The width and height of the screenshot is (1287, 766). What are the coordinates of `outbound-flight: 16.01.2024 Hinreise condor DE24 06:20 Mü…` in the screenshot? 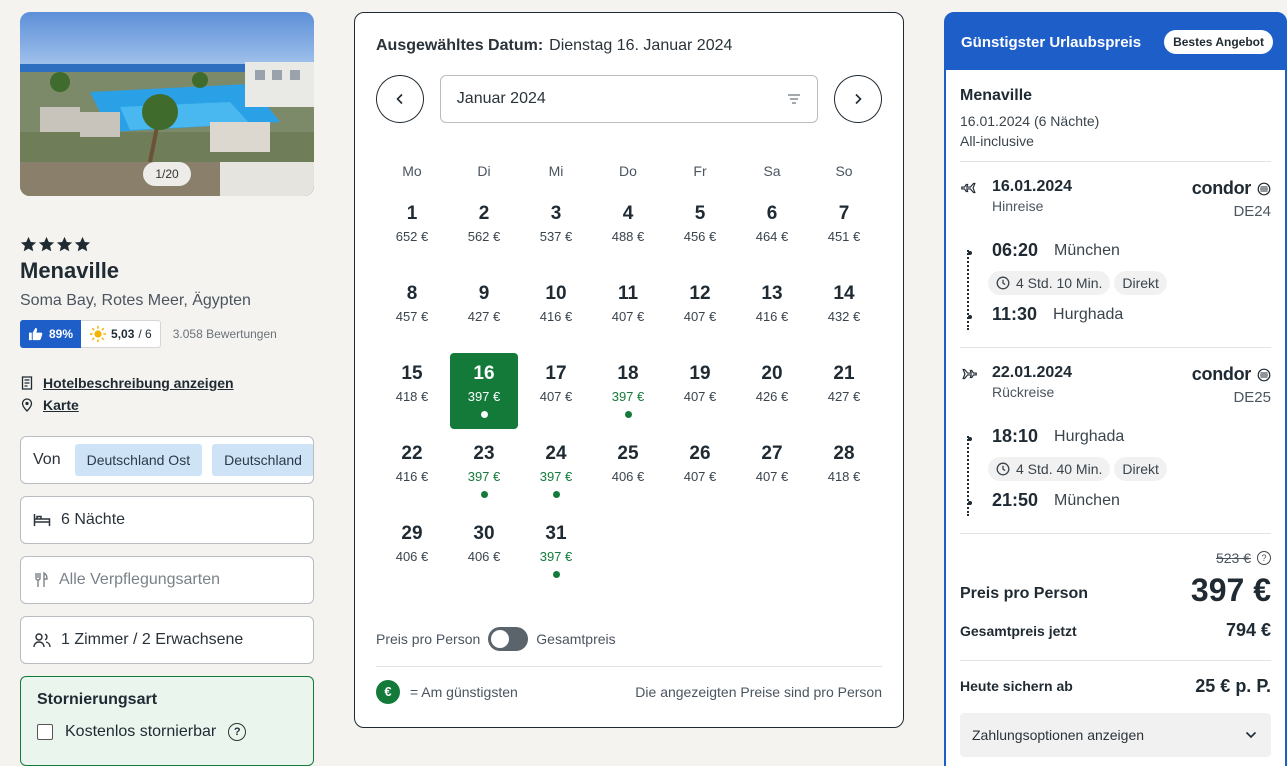 It's located at (1115, 254).